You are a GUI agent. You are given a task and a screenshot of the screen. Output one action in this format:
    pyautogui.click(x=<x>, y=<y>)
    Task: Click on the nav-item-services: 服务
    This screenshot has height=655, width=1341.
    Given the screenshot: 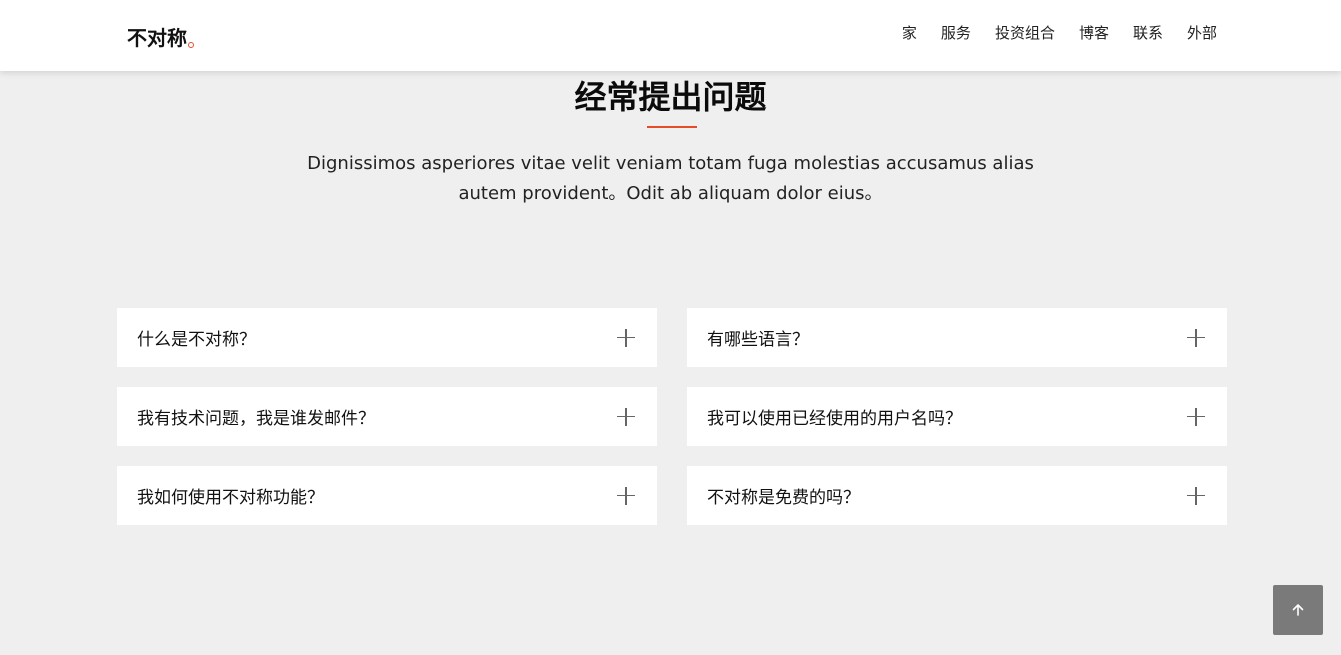 What is the action you would take?
    pyautogui.click(x=956, y=32)
    